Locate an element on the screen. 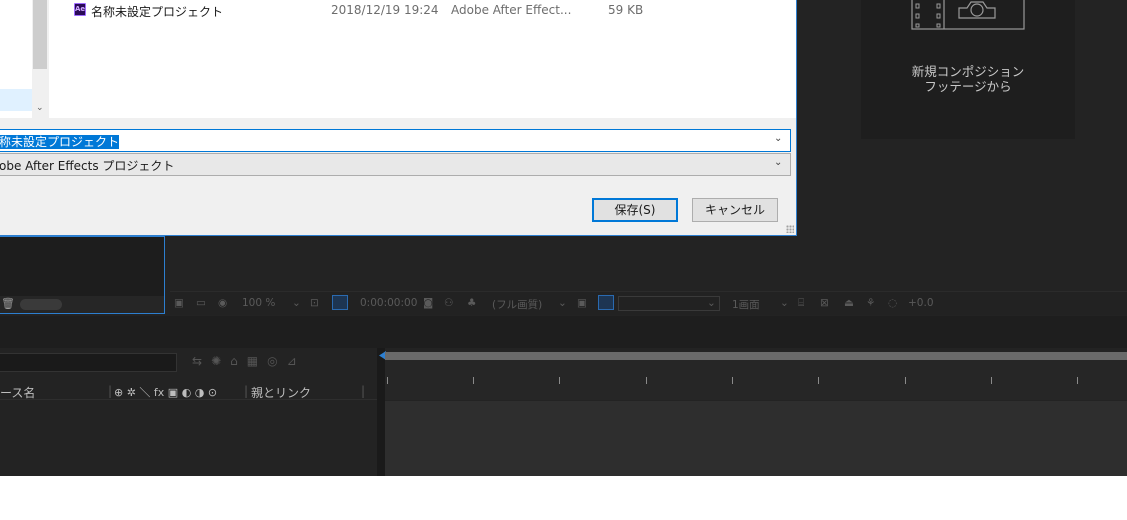  project-panel-footer: 🗑 is located at coordinates (82, 304).